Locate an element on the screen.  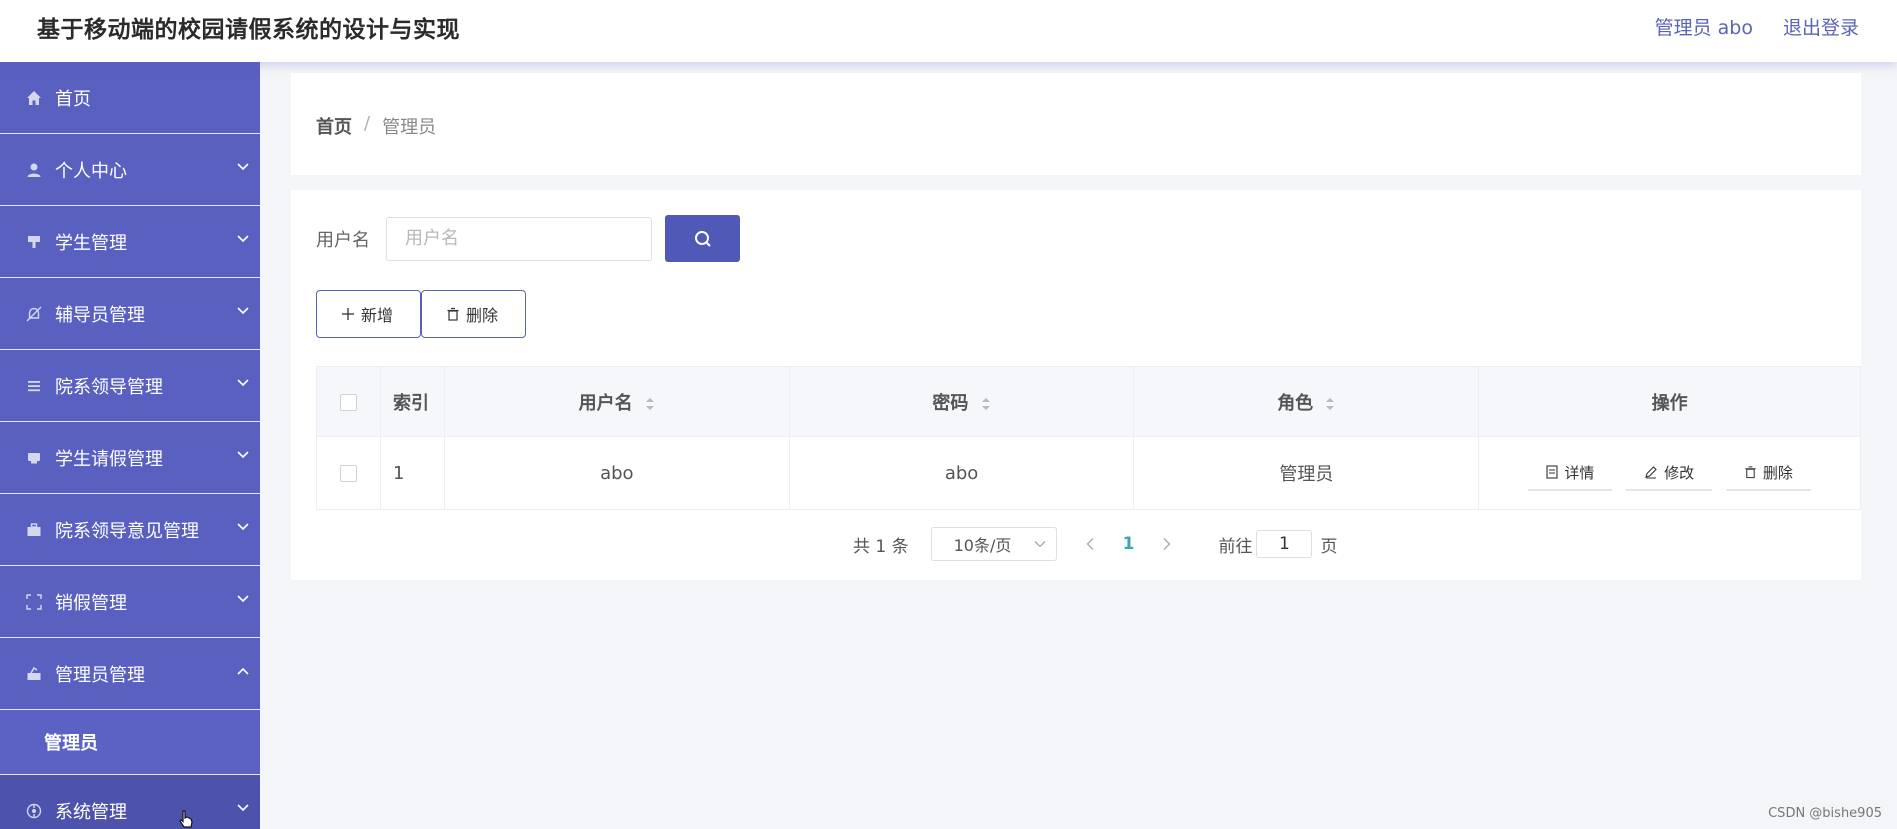
action-buttons: 新增 删除 is located at coordinates (421, 314).